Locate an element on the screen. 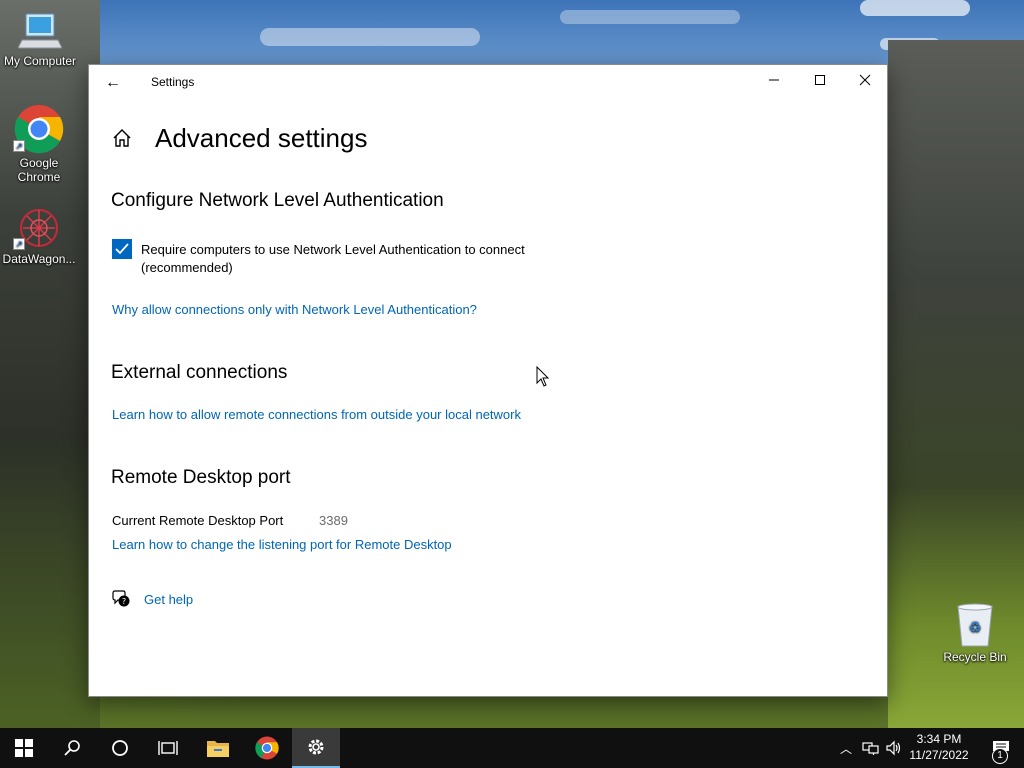  clock-time: 3:34 PM is located at coordinates (939, 739).